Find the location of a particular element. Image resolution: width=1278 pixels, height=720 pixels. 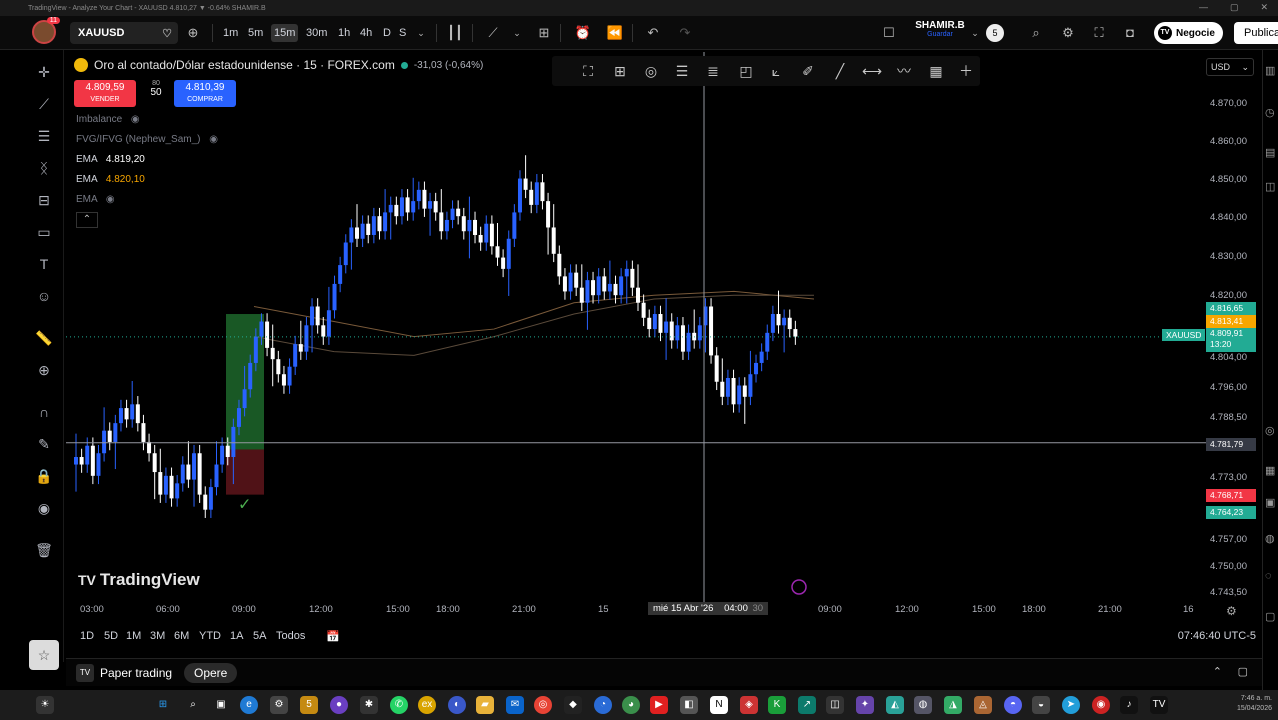

app-icon: ◈ is located at coordinates (749, 705).